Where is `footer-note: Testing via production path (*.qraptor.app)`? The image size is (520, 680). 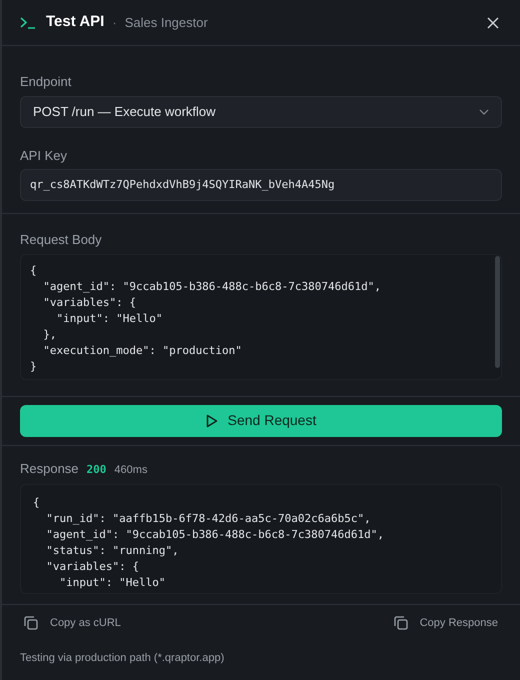 footer-note: Testing via production path (*.qraptor.app) is located at coordinates (122, 658).